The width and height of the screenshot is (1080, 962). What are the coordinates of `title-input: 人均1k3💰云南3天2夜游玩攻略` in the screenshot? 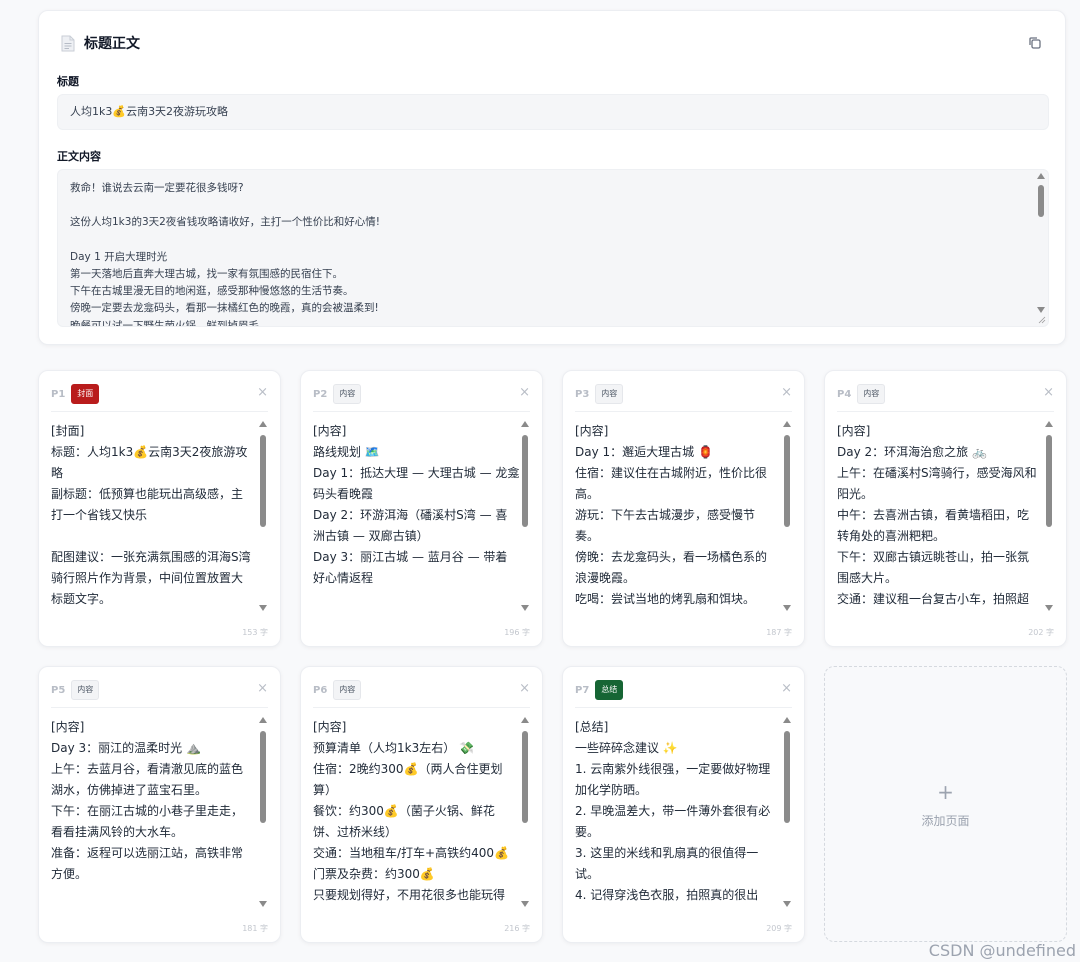 It's located at (553, 112).